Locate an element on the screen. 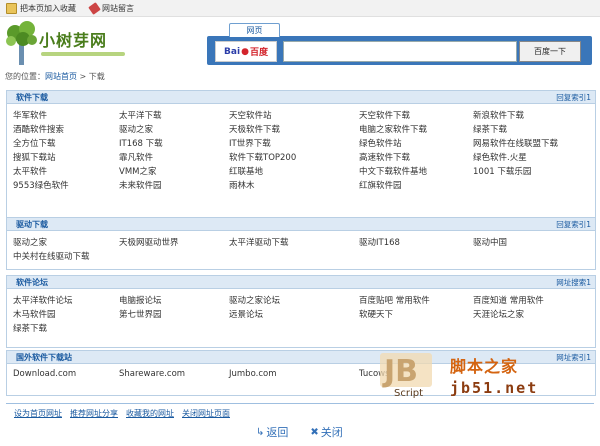  section-title: 国外软件下载站 is located at coordinates (44, 357).